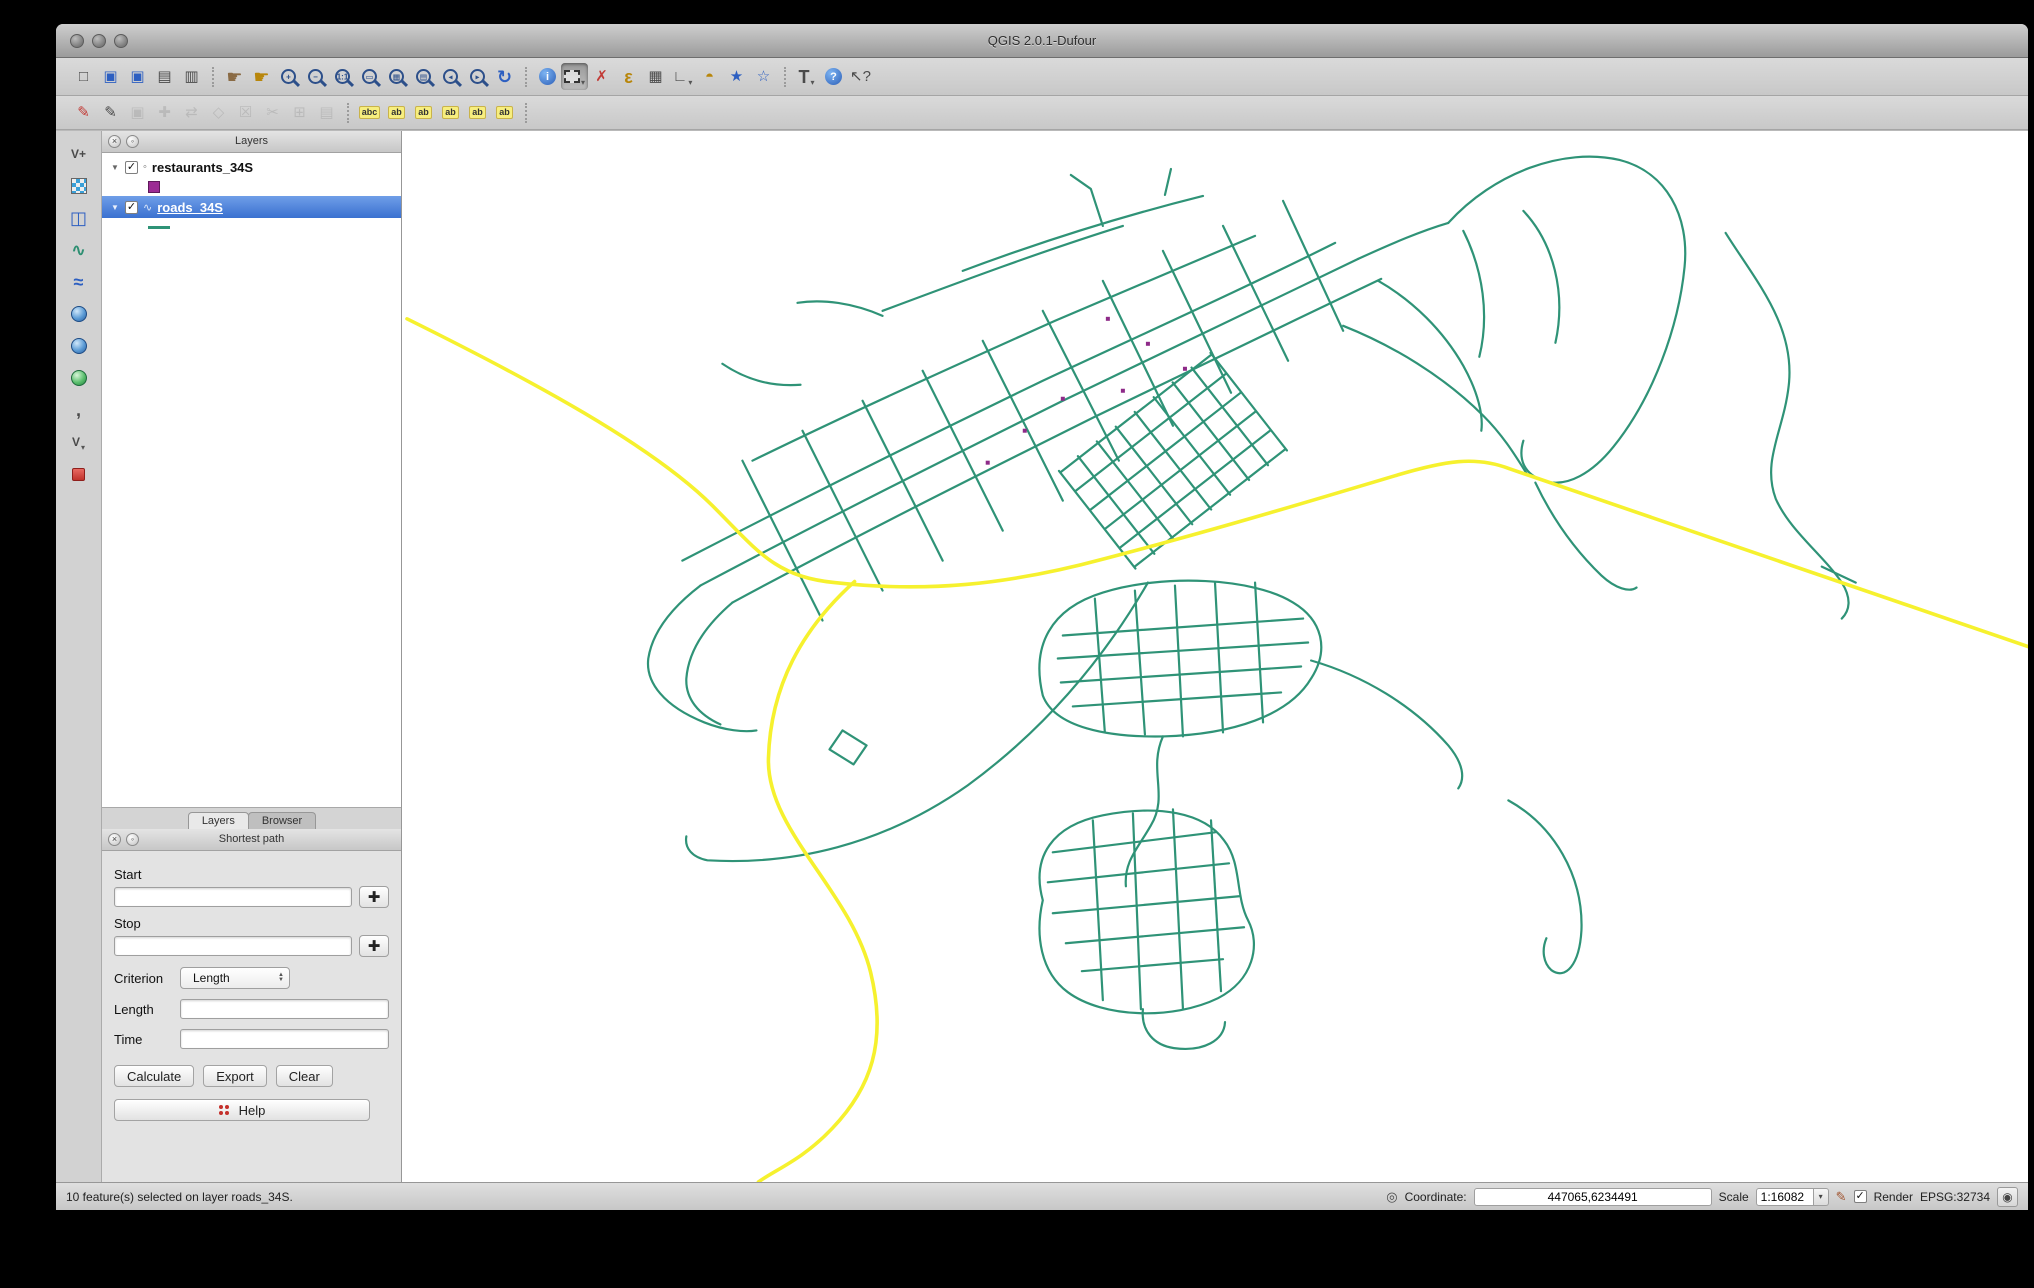 This screenshot has width=2034, height=1288. I want to click on add-wcs-layer-button, so click(79, 346).